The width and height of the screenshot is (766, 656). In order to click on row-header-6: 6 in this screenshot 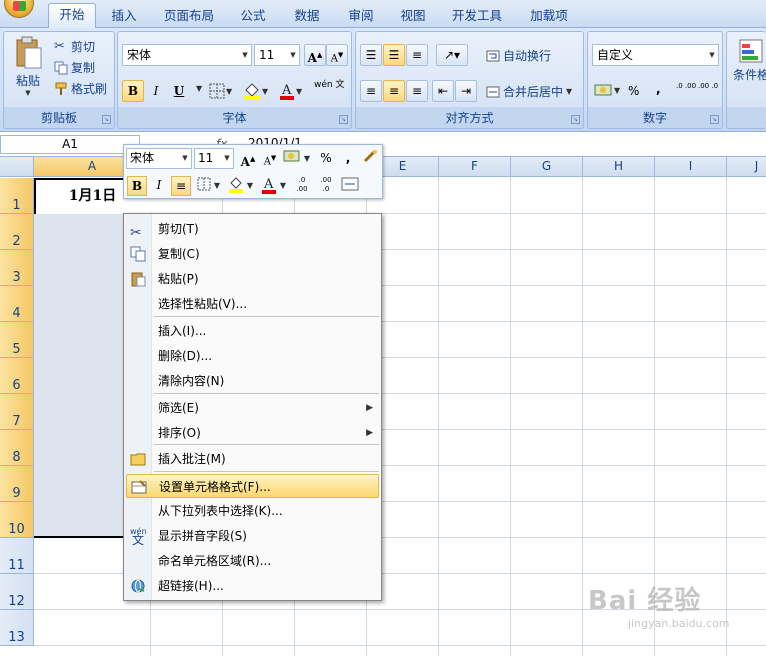, I will do `click(17, 376)`.